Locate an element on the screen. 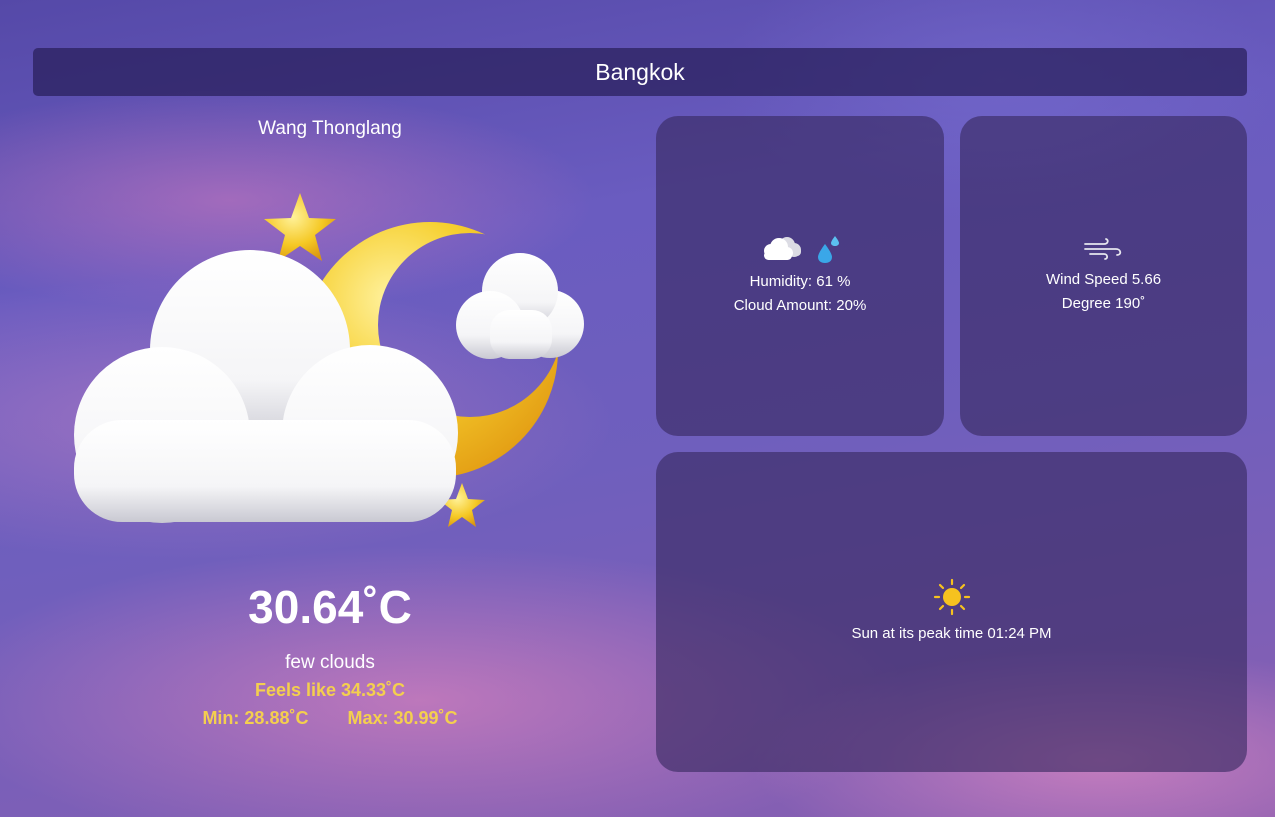  city-header: Bangkok is located at coordinates (640, 72).